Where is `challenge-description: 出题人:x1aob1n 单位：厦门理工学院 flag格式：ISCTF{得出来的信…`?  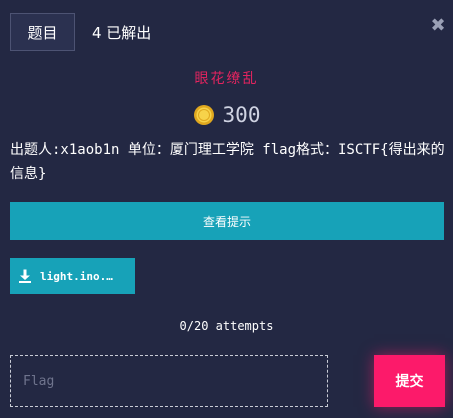 challenge-description: 出题人:x1aob1n 单位：厦门理工学院 flag格式：ISCTF{得出来的信… is located at coordinates (227, 162).